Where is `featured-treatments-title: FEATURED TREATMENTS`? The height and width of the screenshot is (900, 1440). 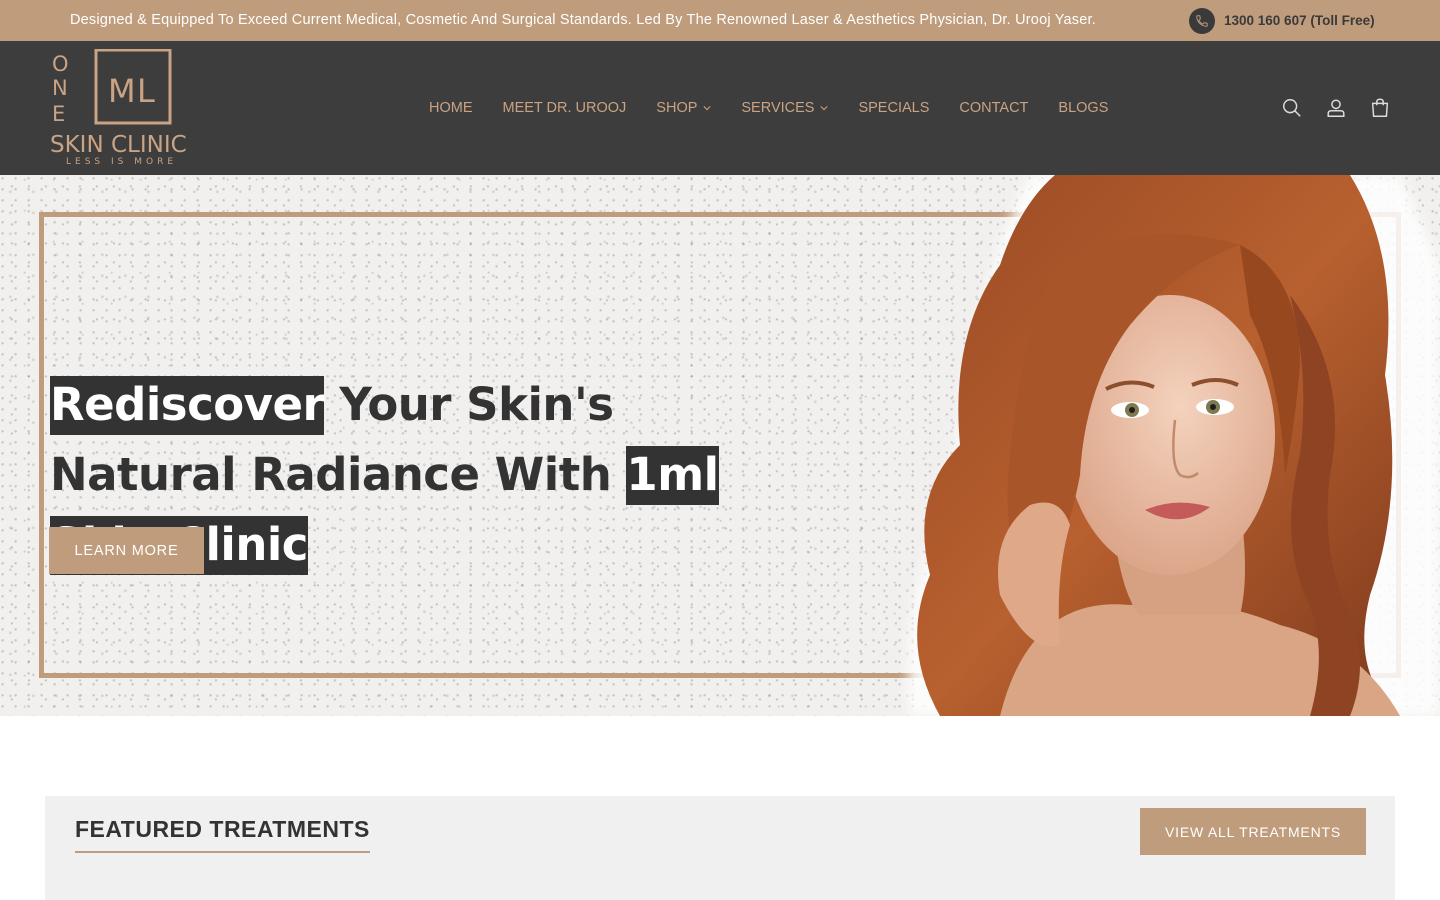
featured-treatments-title: FEATURED TREATMENTS is located at coordinates (222, 834).